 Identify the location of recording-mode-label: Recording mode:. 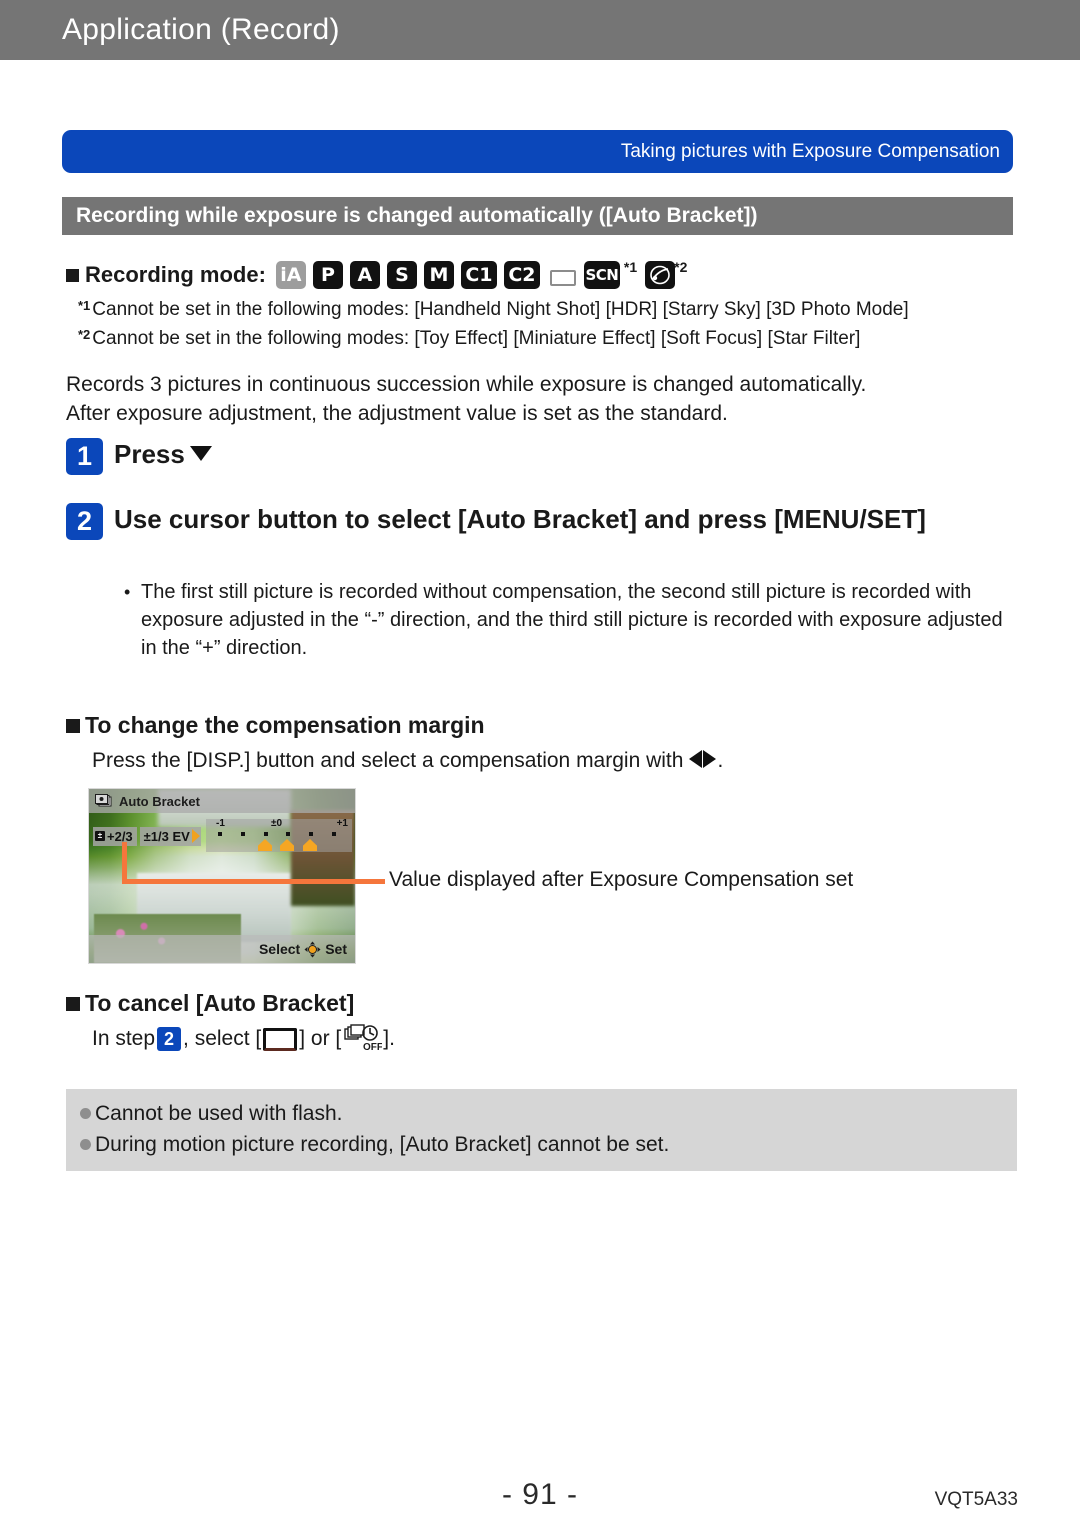
(175, 274).